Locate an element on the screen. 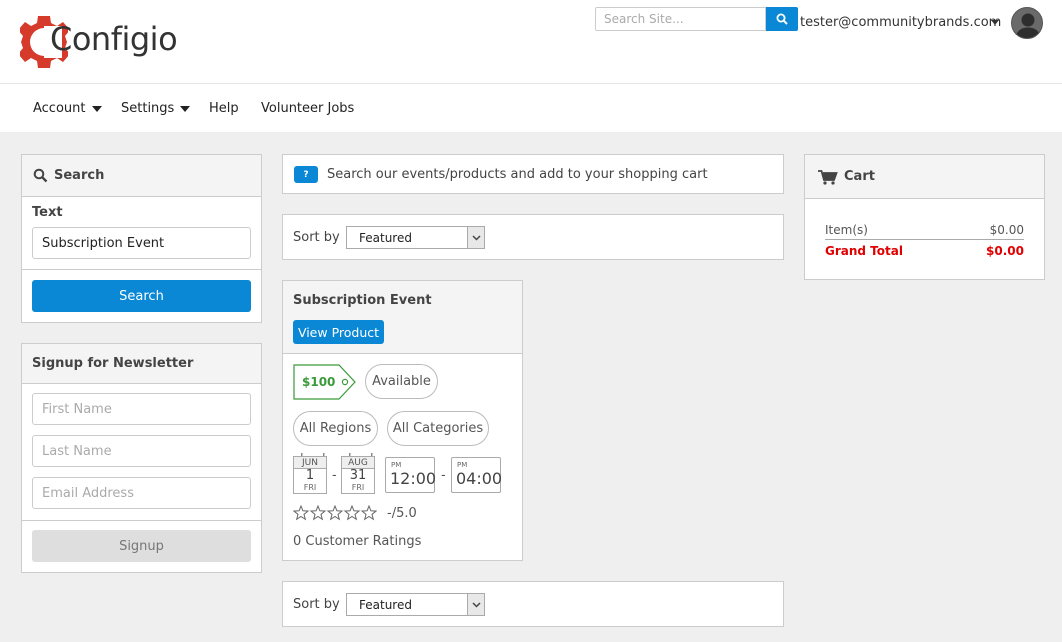  start-time-box: PM 12:00 is located at coordinates (411, 475).